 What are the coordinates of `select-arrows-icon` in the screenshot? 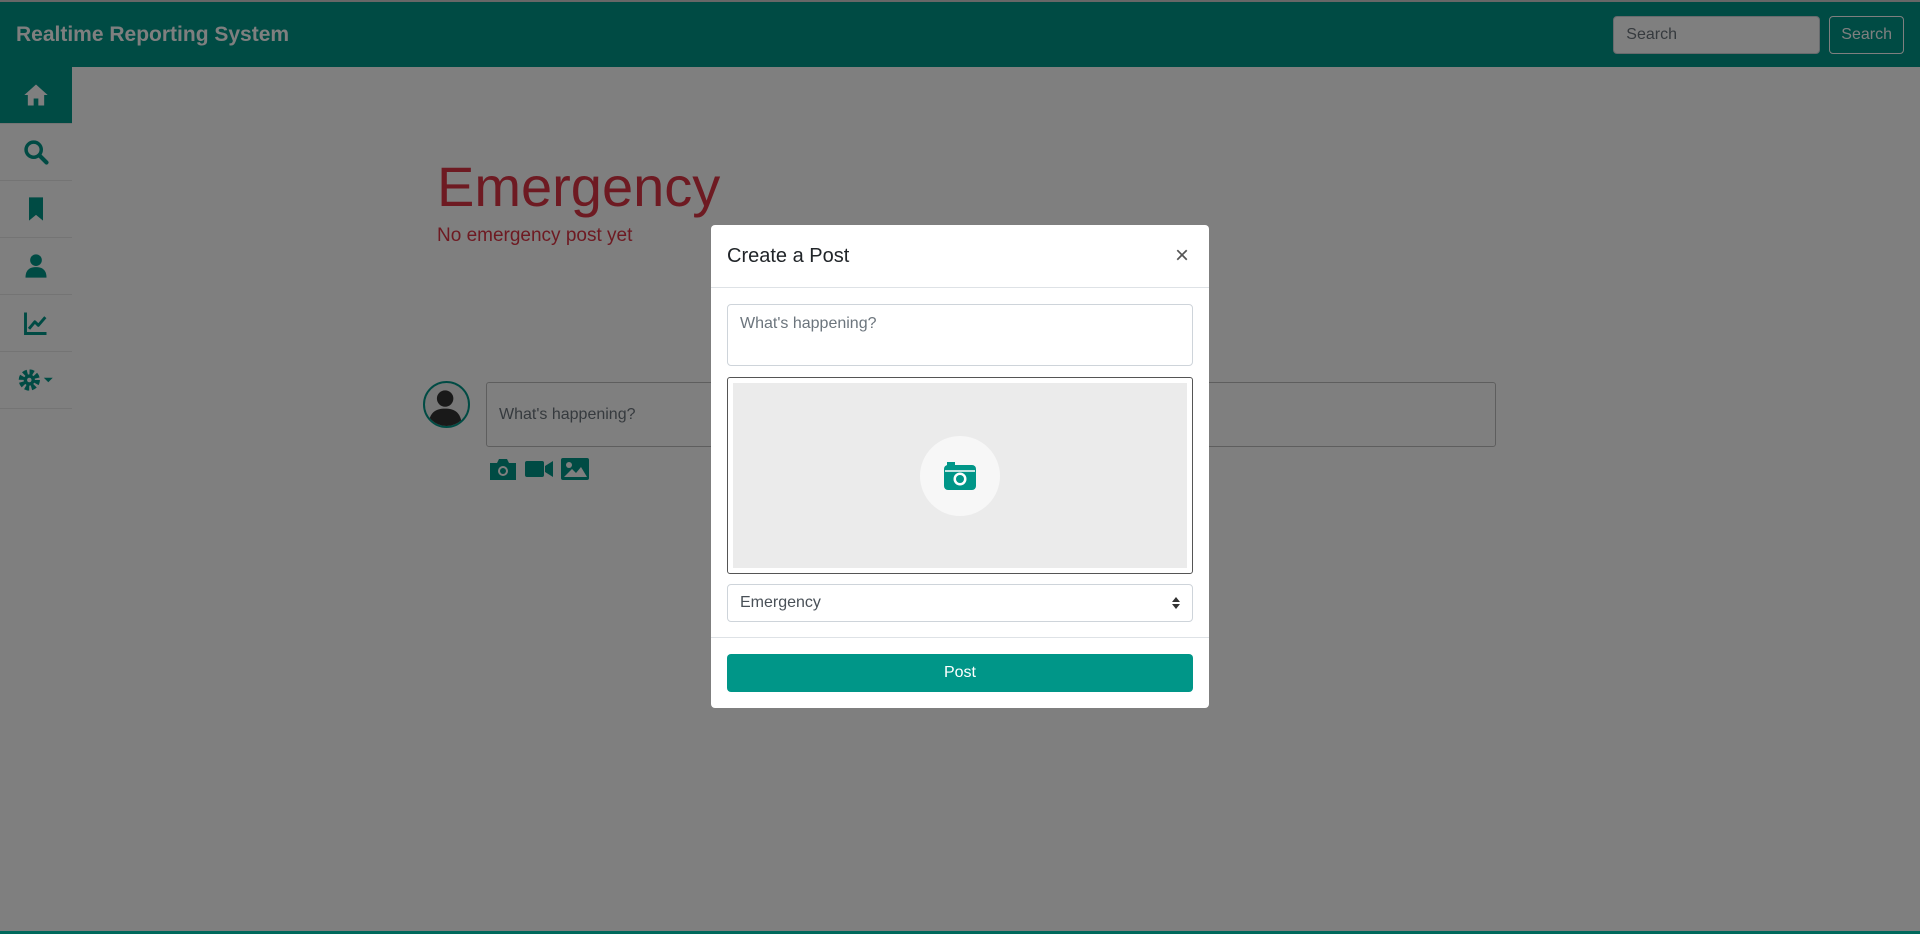 It's located at (1176, 603).